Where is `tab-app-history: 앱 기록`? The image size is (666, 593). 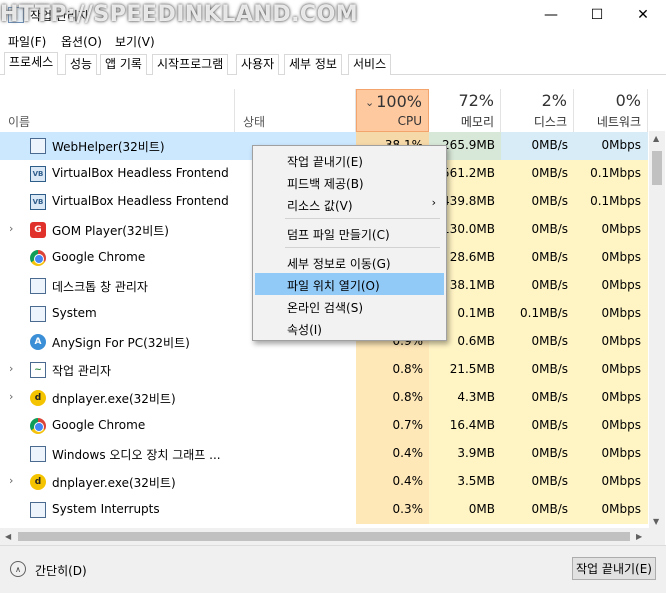 tab-app-history: 앱 기록 is located at coordinates (123, 64).